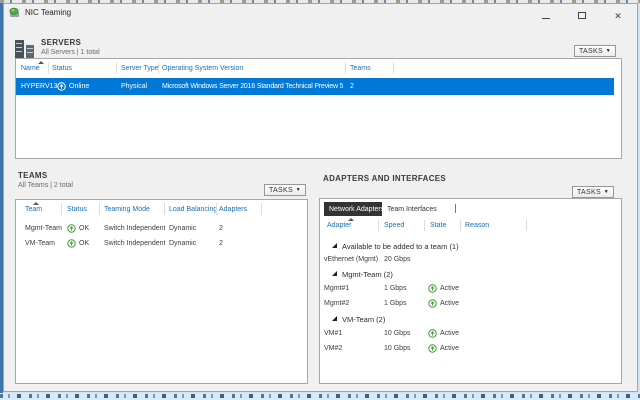 The height and width of the screenshot is (400, 640). I want to click on adapter-speed: 20 Gbps, so click(397, 259).